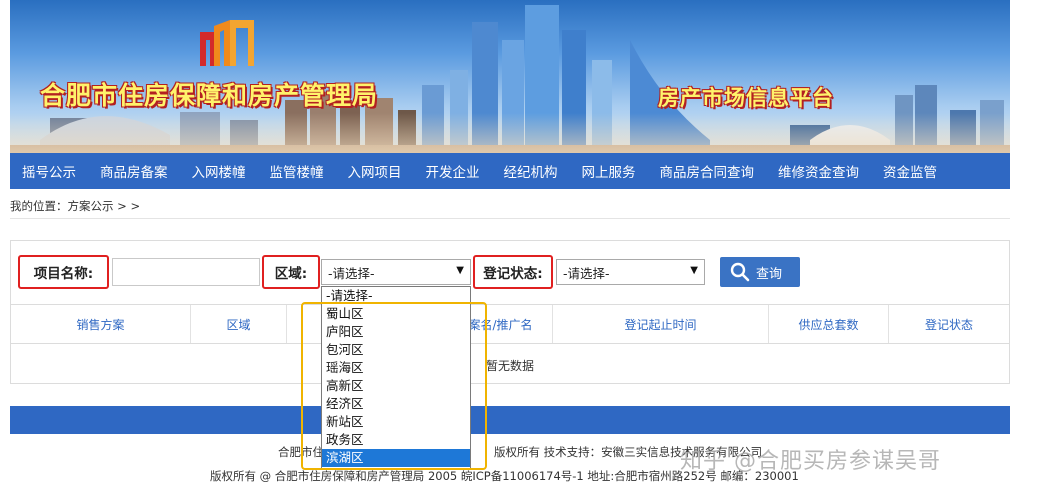 This screenshot has width=1049, height=500. Describe the element at coordinates (531, 171) in the screenshot. I see `nav-item-agencies: 经纪机构` at that location.